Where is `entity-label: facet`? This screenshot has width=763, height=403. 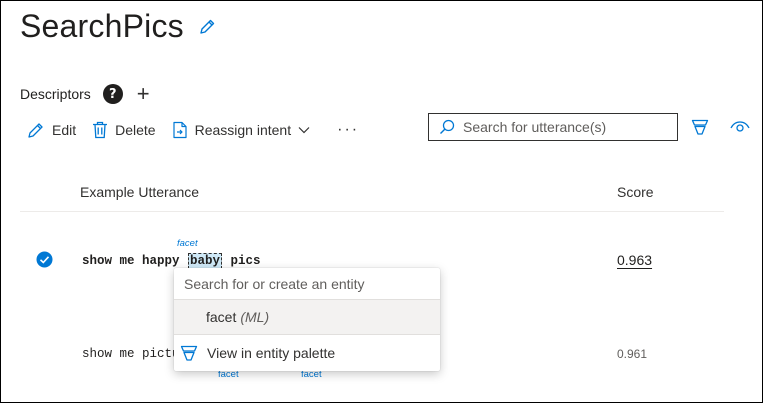 entity-label: facet is located at coordinates (187, 243).